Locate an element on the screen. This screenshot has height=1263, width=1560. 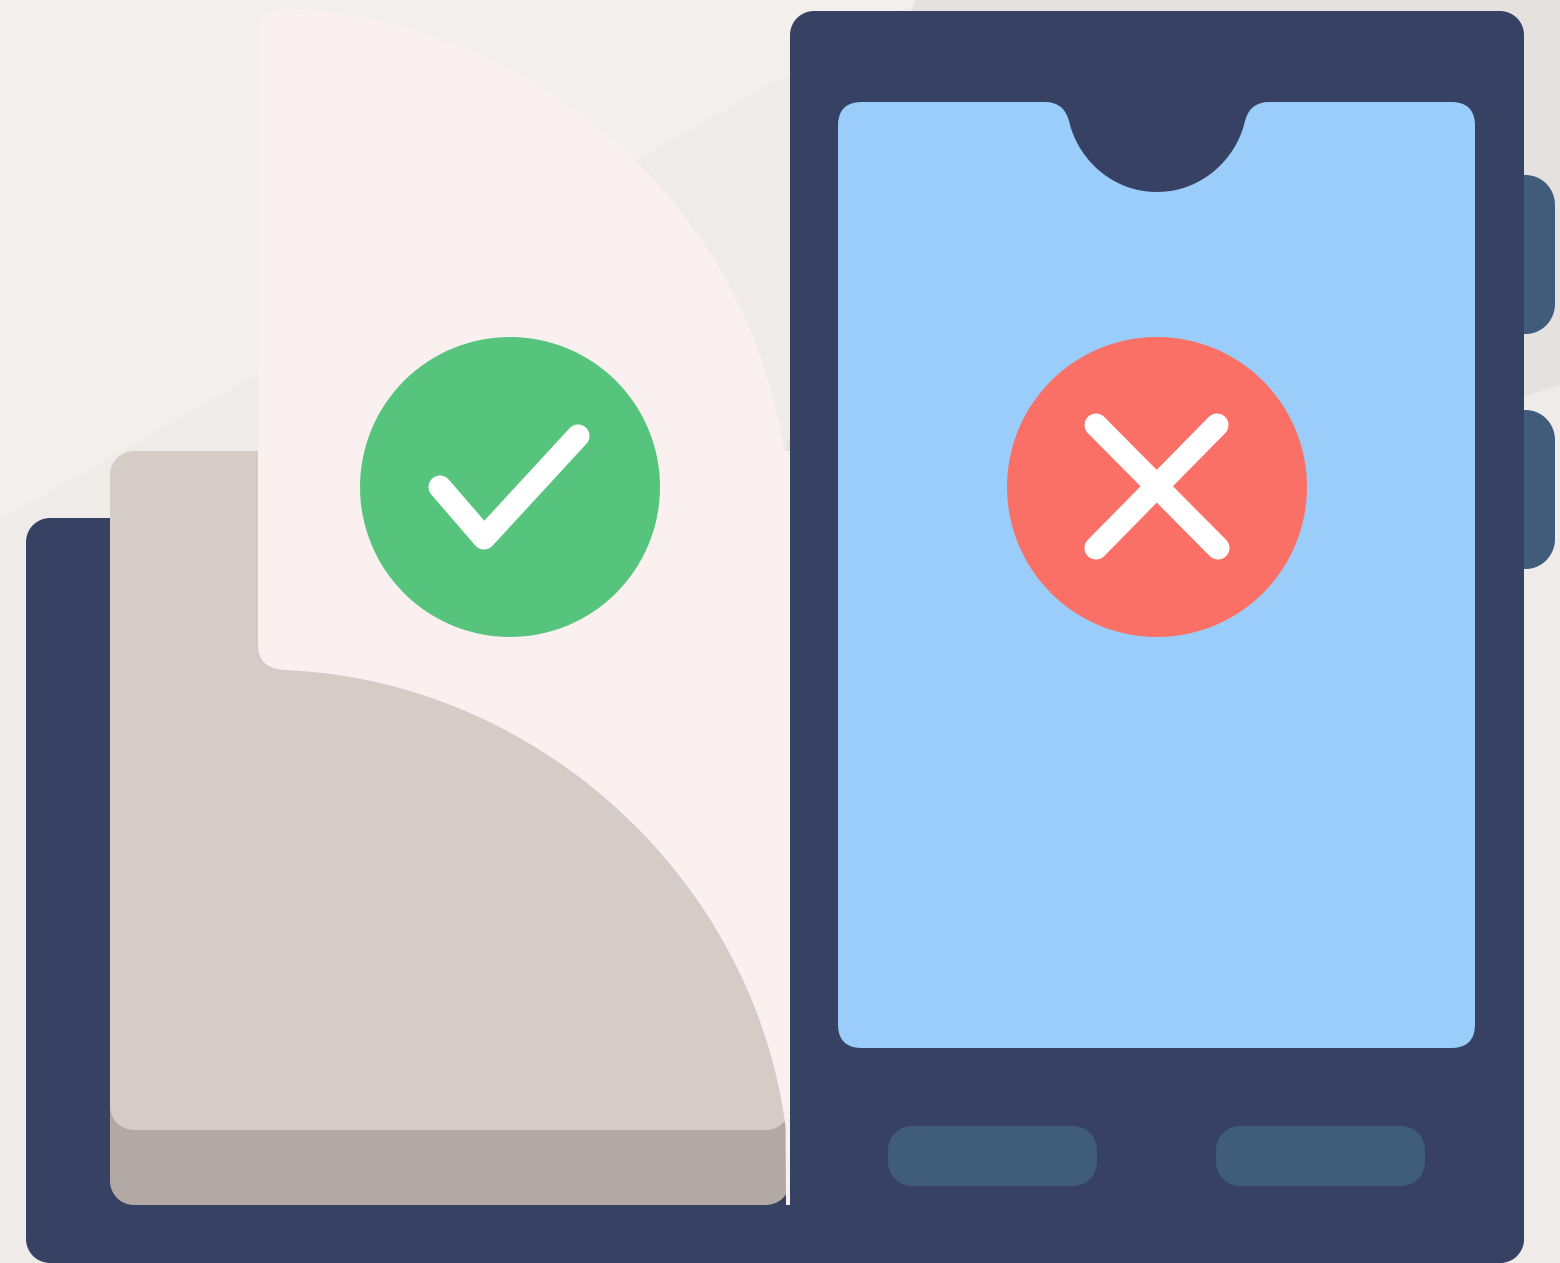
approve-badge is located at coordinates (510, 487).